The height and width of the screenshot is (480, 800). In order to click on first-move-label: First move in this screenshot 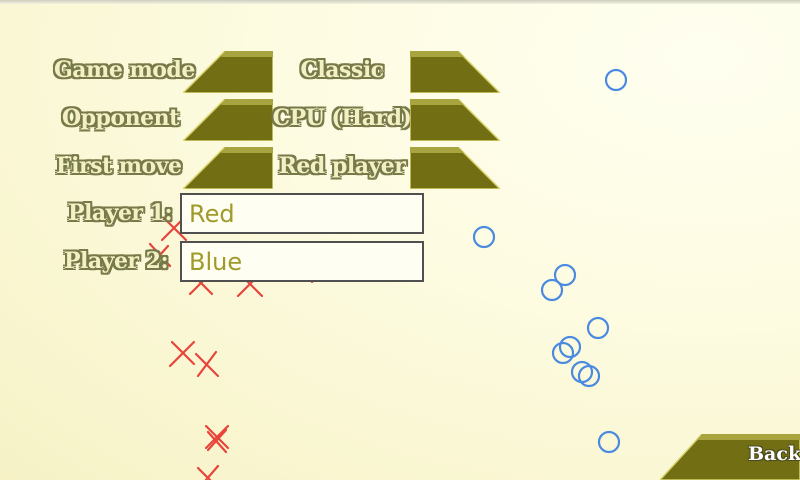, I will do `click(119, 166)`.